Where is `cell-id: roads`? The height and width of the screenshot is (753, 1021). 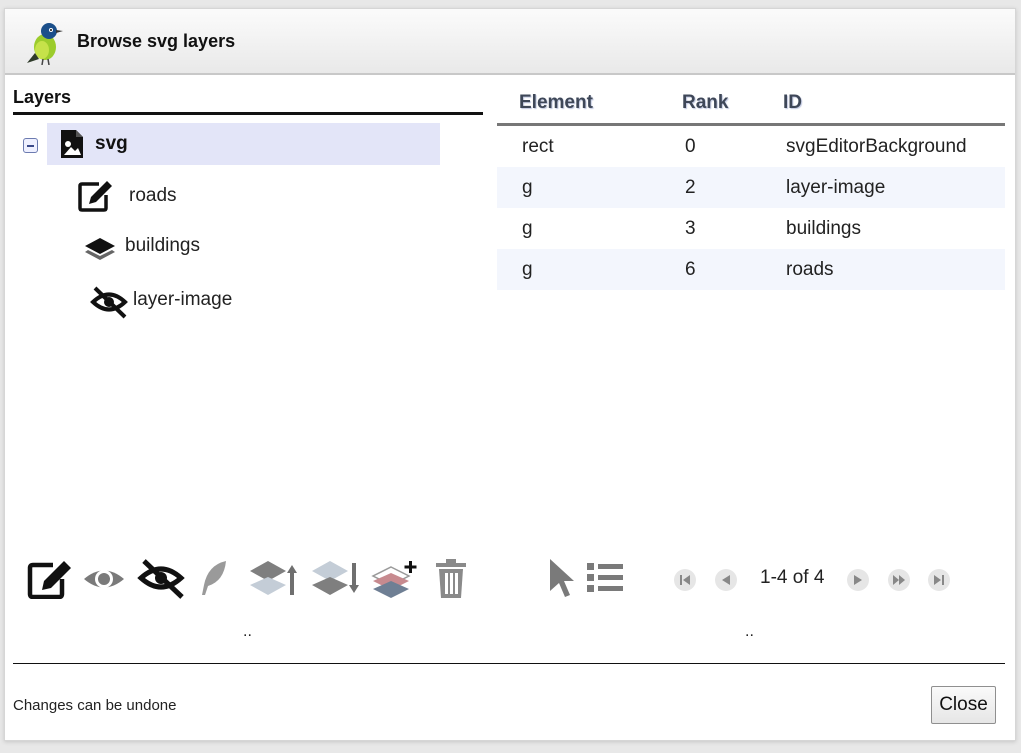 cell-id: roads is located at coordinates (810, 269).